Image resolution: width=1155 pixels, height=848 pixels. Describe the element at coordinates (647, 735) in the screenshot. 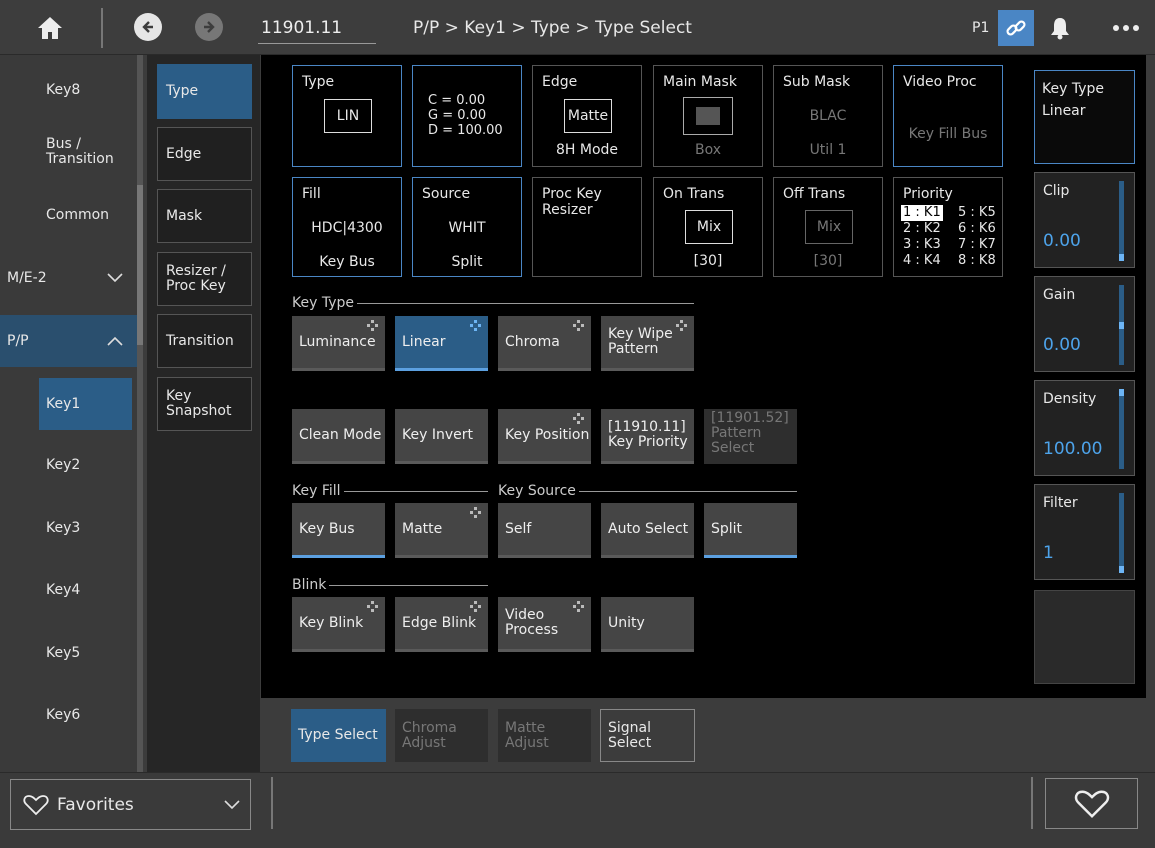

I see `tab-signal-select: Signal Select` at that location.